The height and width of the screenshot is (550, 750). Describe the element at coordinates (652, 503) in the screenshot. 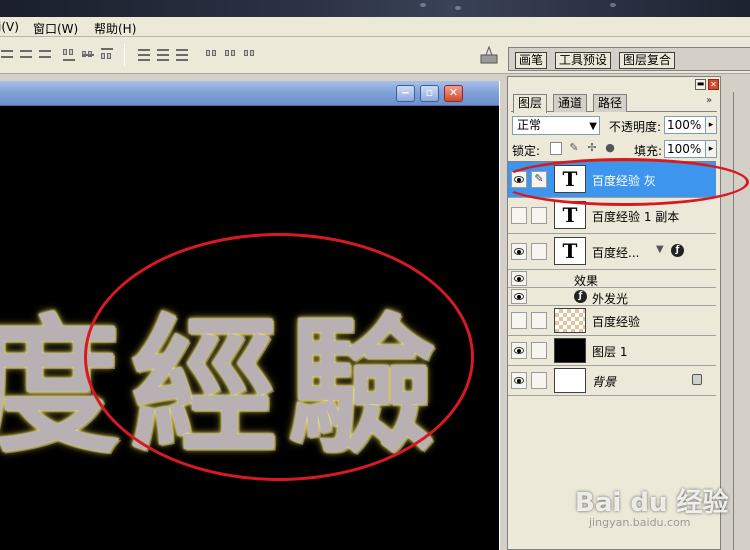

I see `watermark-brand: Bai du 经验` at that location.